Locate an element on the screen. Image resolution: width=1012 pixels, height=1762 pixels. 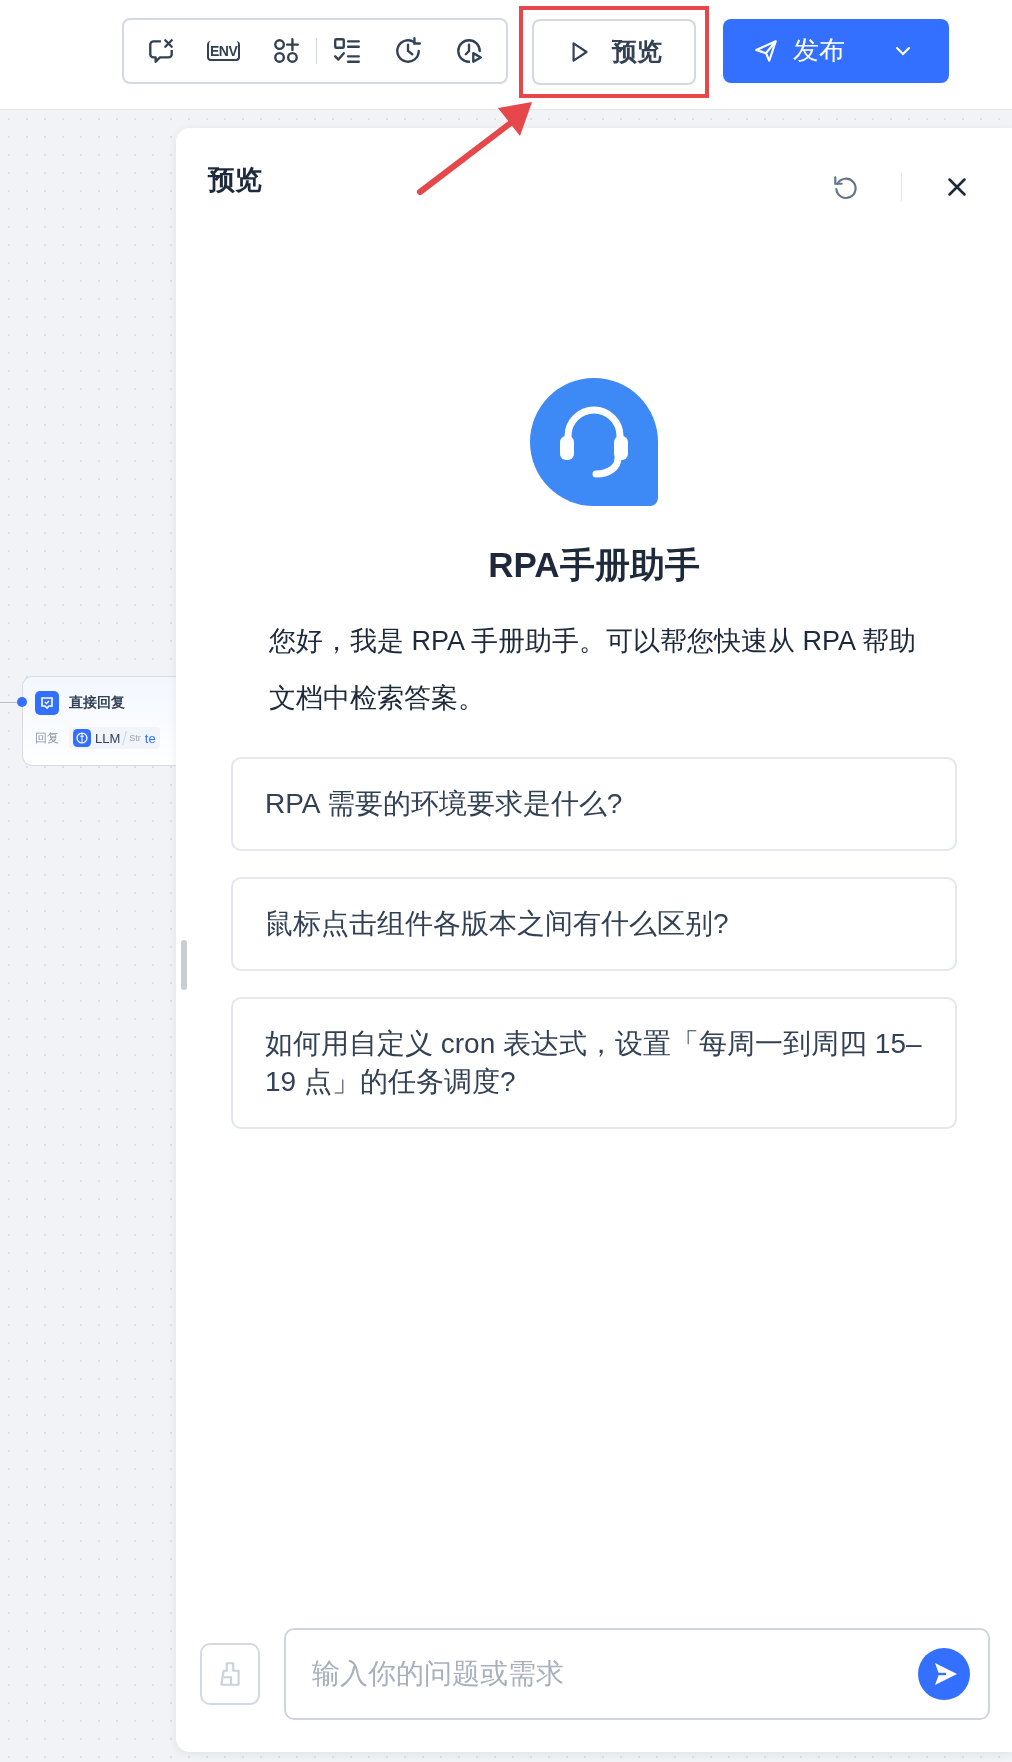
node-card: 直接回复 回复 LLM Str te is located at coordinates (99, 721).